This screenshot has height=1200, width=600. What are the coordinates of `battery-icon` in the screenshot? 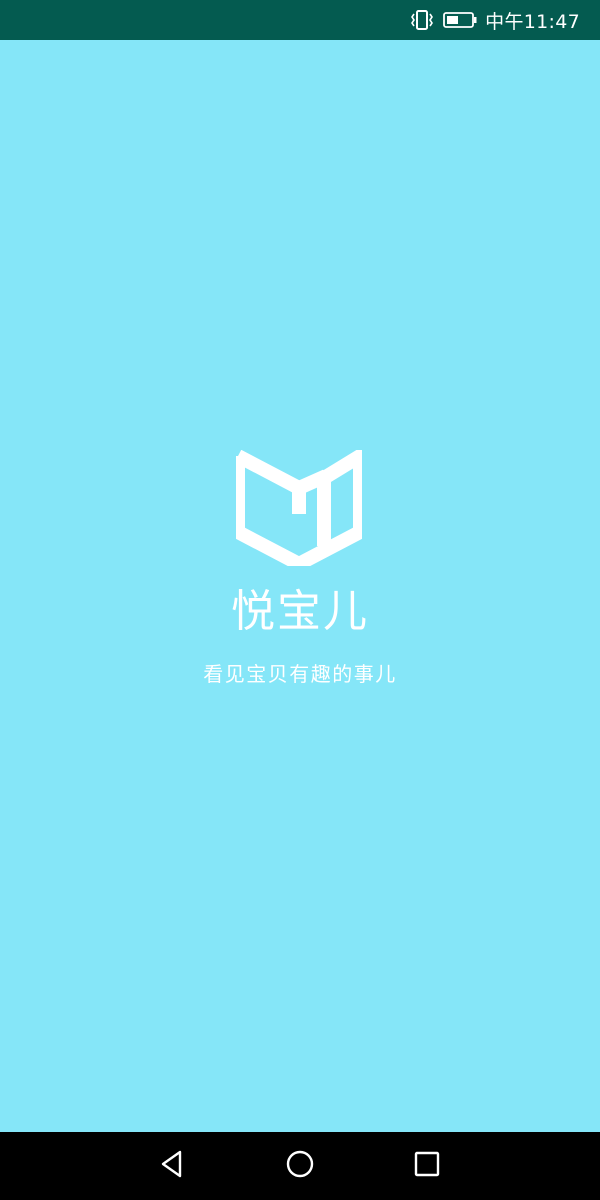 It's located at (460, 20).